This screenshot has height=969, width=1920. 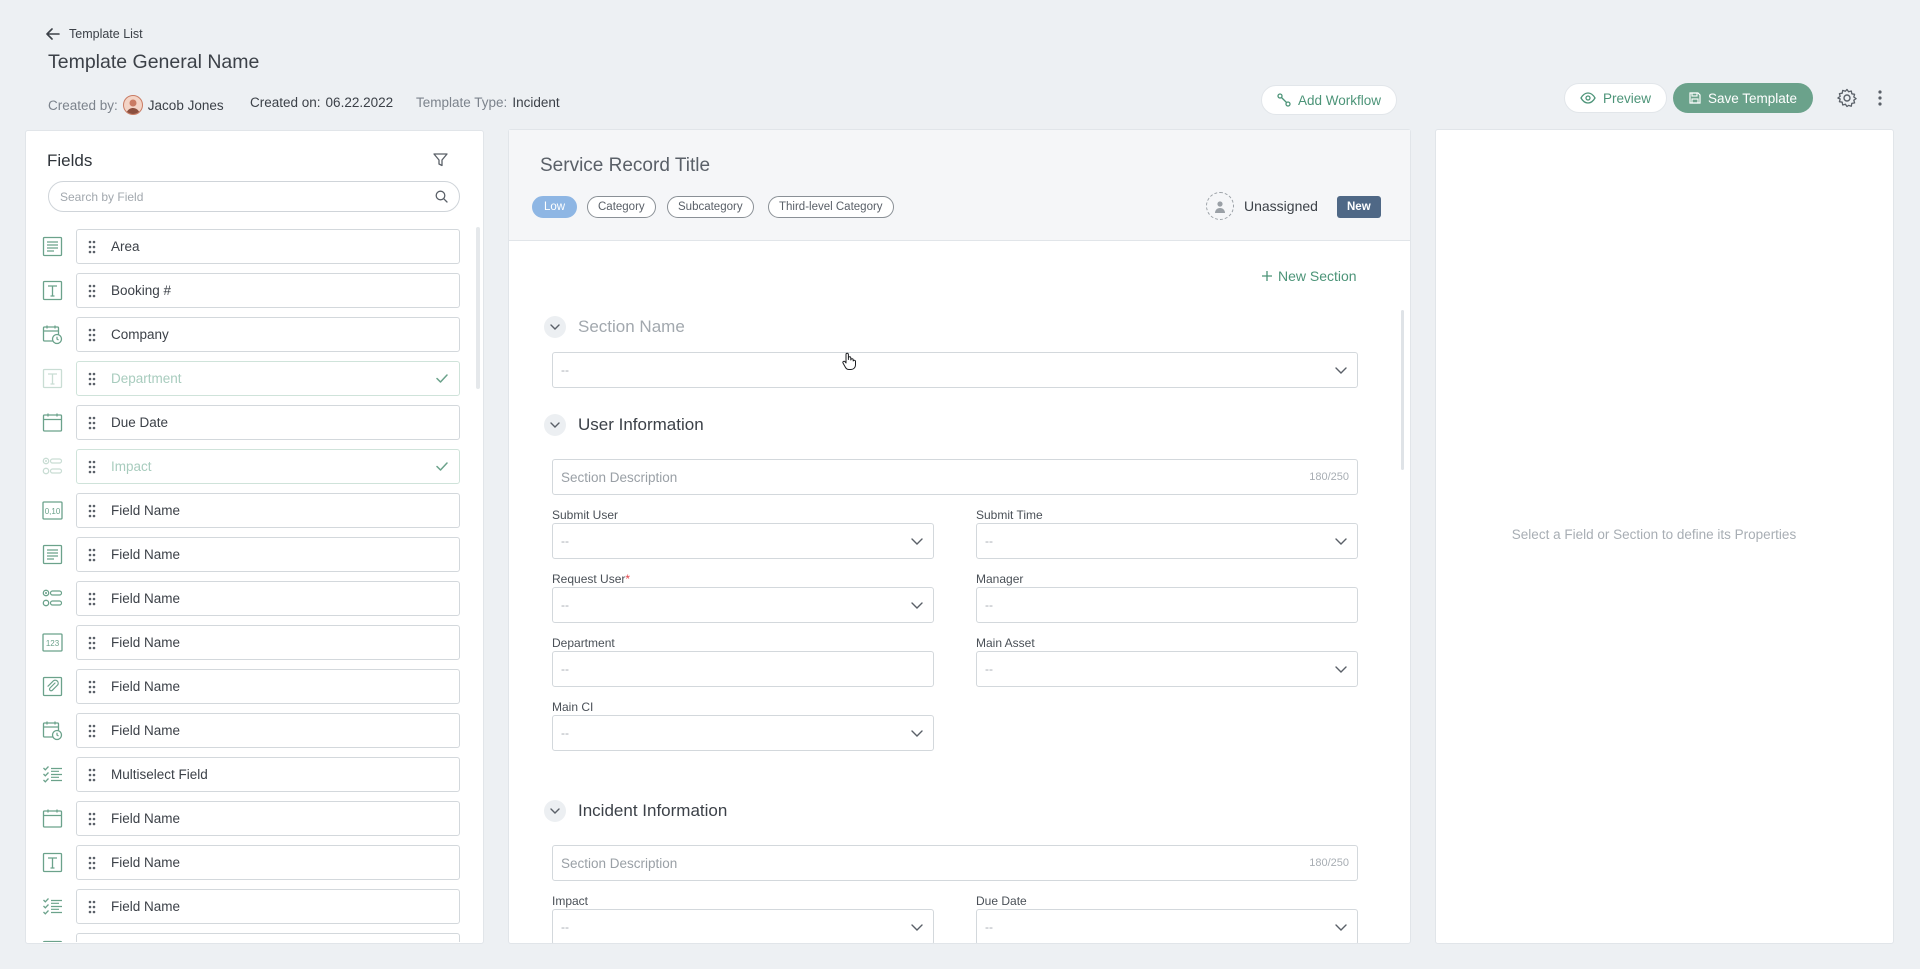 What do you see at coordinates (1359, 207) in the screenshot?
I see `status-badge: New` at bounding box center [1359, 207].